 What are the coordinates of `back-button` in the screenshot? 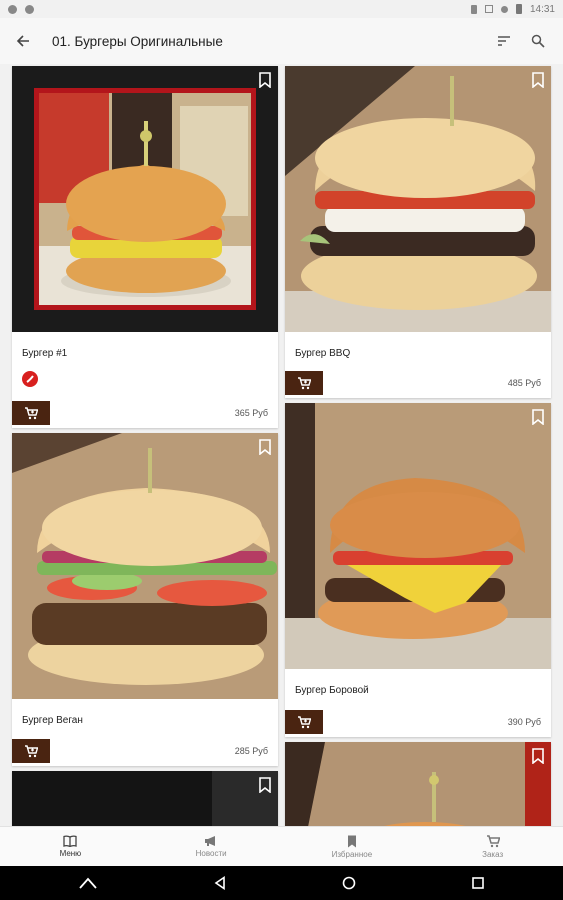 It's located at (23, 41).